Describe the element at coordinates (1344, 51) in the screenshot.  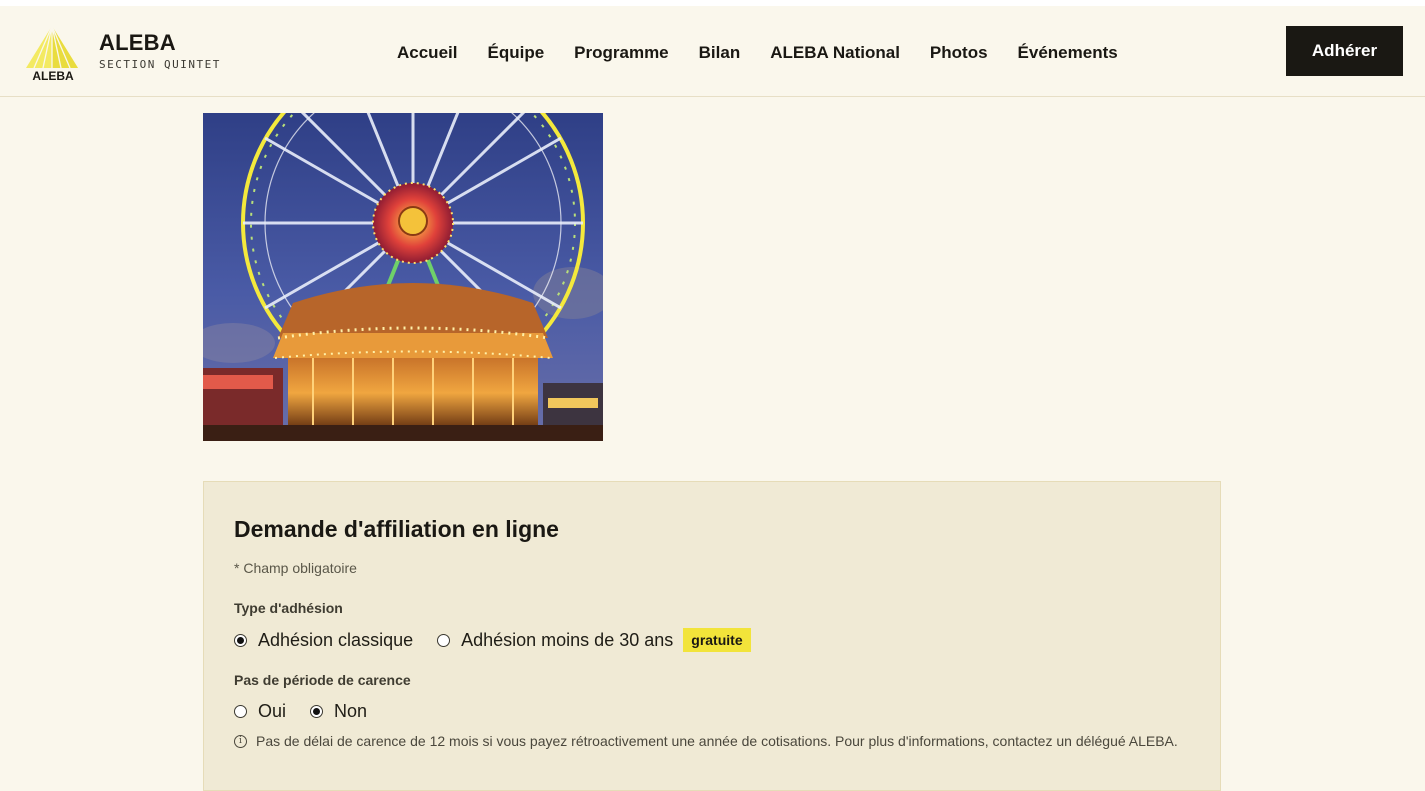
I see `join-button: Adhérer` at that location.